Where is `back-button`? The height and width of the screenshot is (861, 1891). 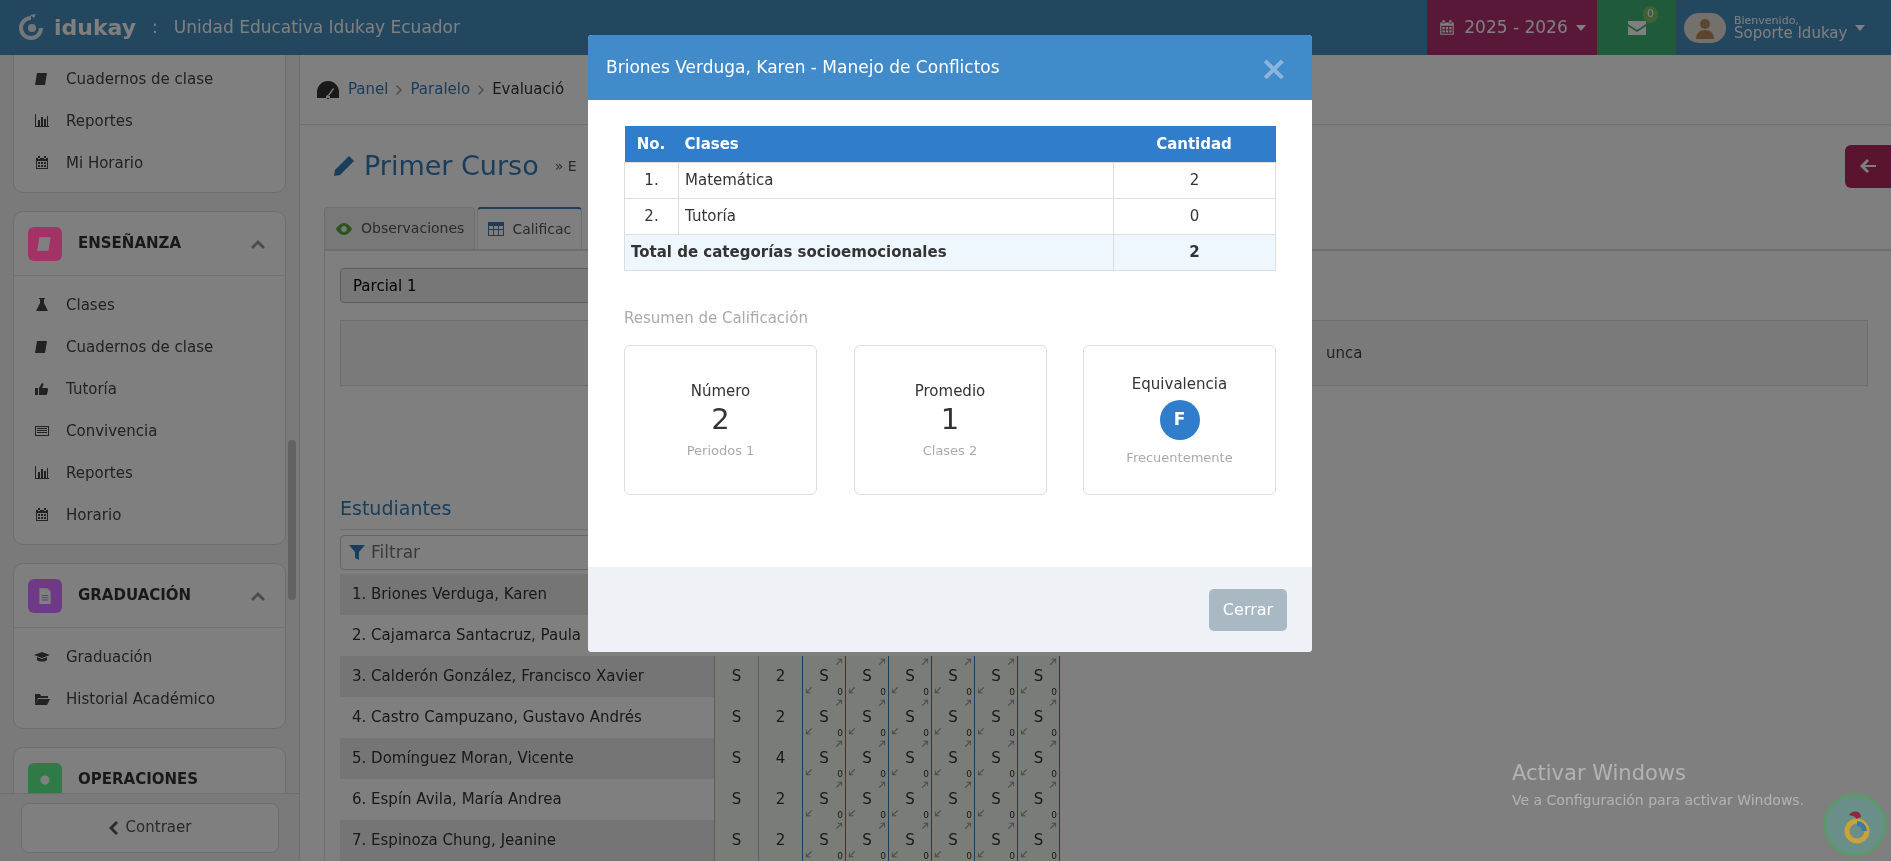 back-button is located at coordinates (1868, 166).